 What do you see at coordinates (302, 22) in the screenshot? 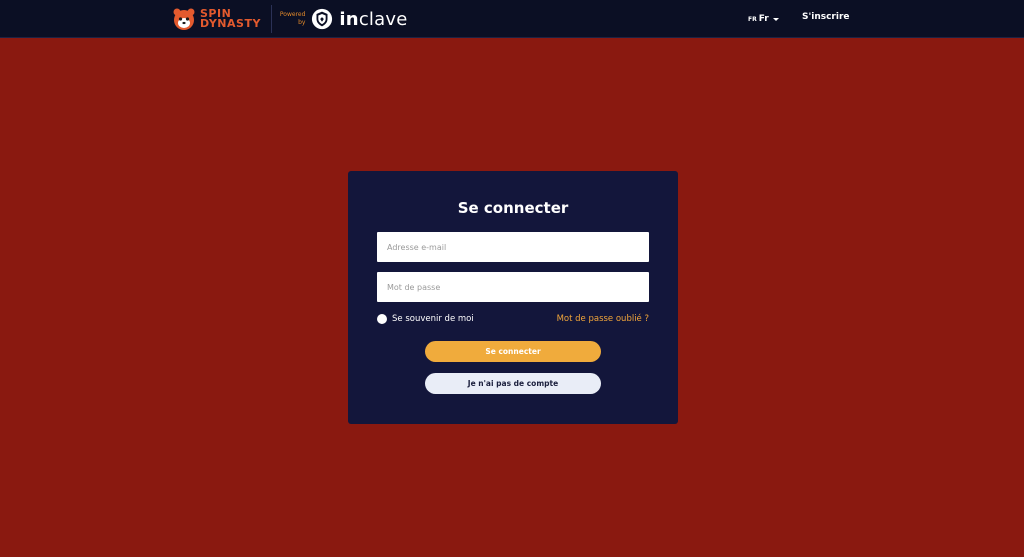
I see `powered-line-2: by` at bounding box center [302, 22].